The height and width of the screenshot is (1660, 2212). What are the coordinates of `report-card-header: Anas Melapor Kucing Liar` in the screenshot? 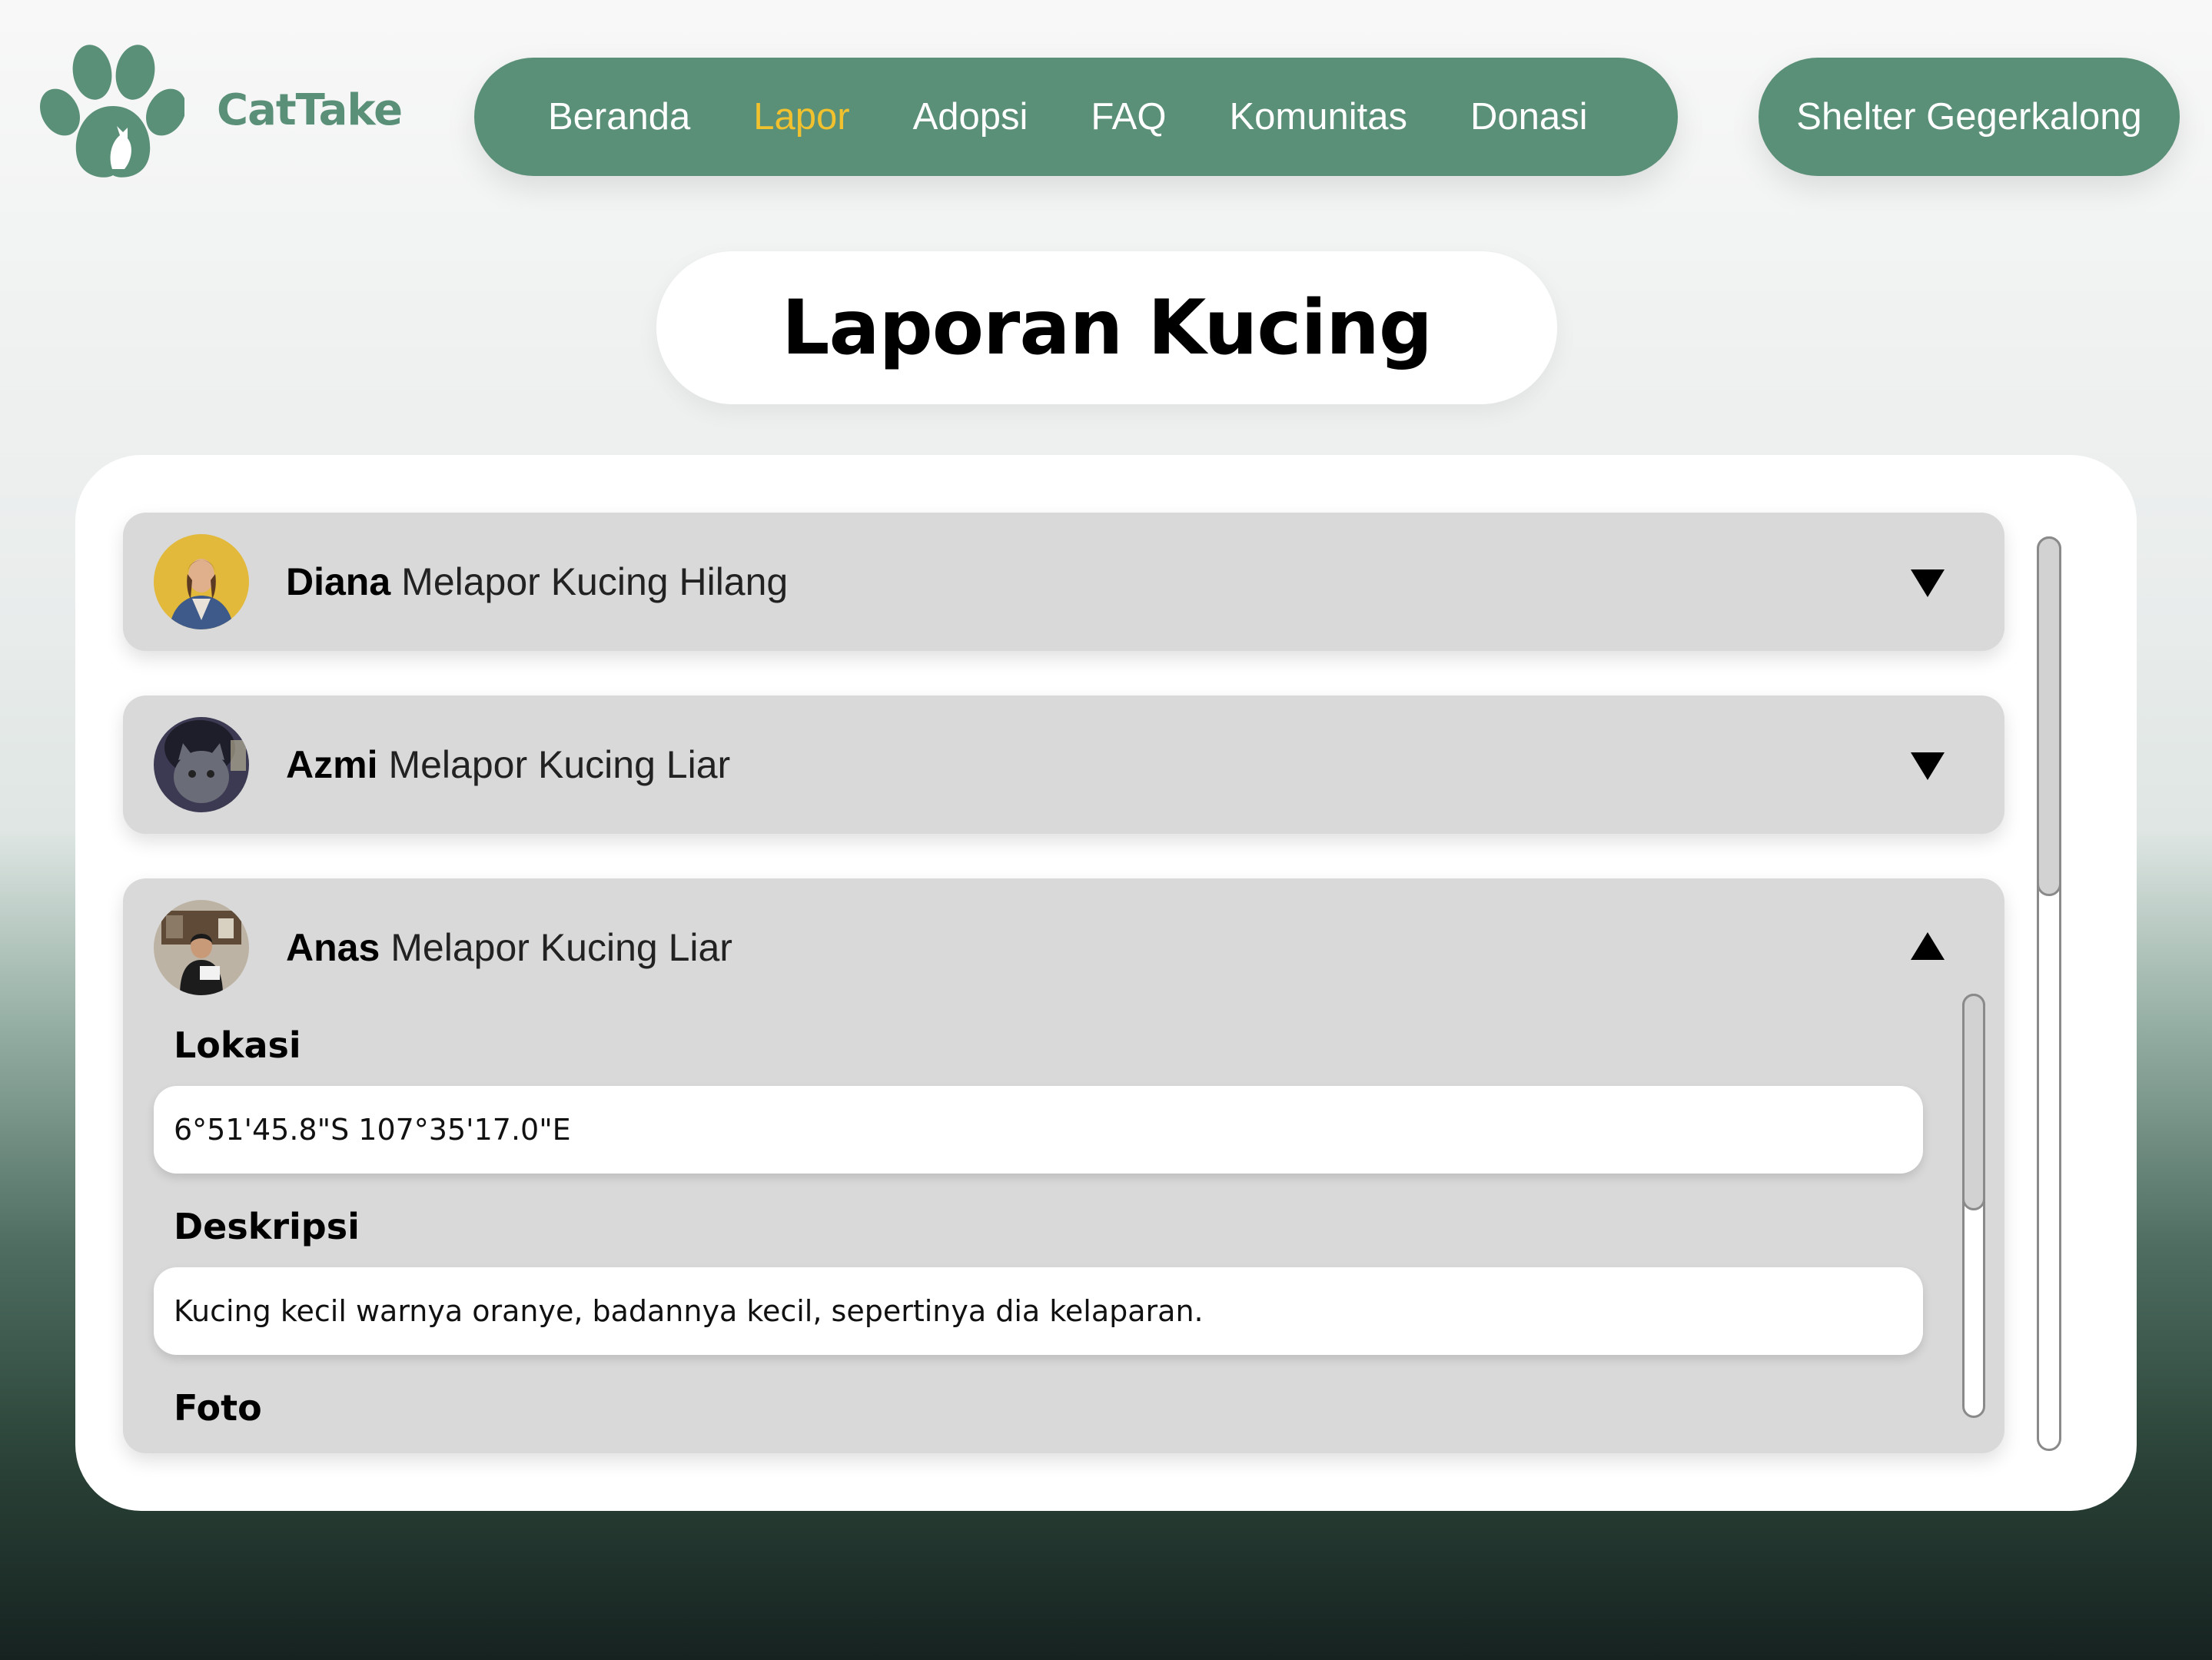 It's located at (1063, 947).